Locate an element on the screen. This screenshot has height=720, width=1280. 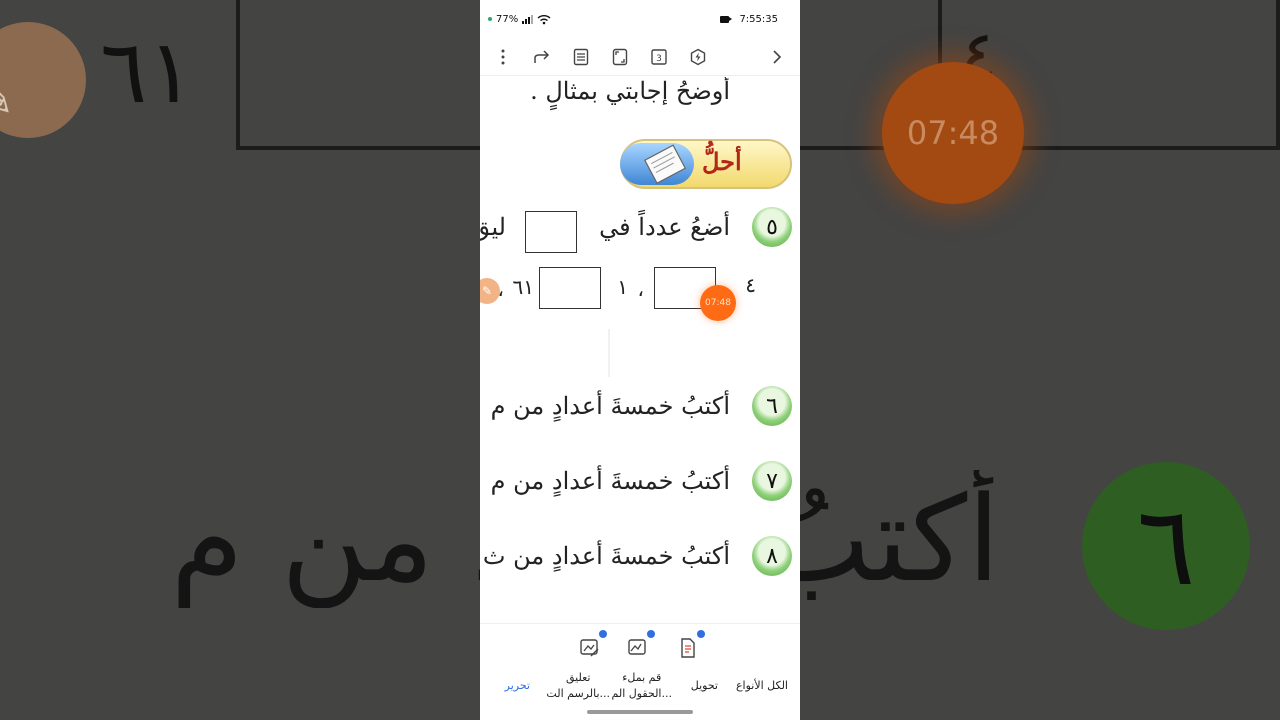
more-vertical-icon is located at coordinates (503, 57).